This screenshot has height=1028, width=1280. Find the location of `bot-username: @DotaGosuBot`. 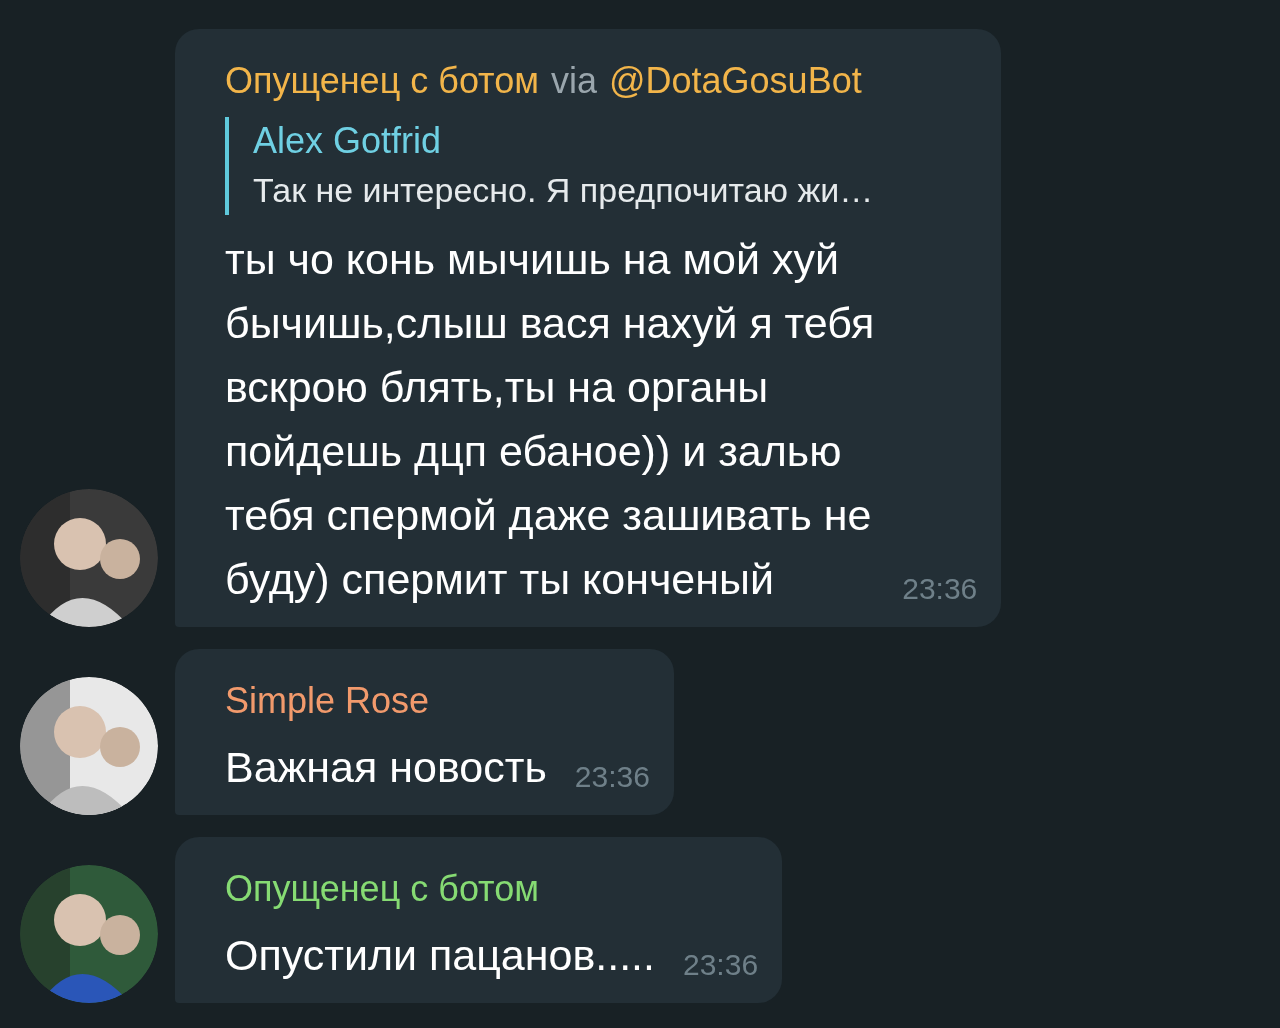

bot-username: @DotaGosuBot is located at coordinates (735, 81).